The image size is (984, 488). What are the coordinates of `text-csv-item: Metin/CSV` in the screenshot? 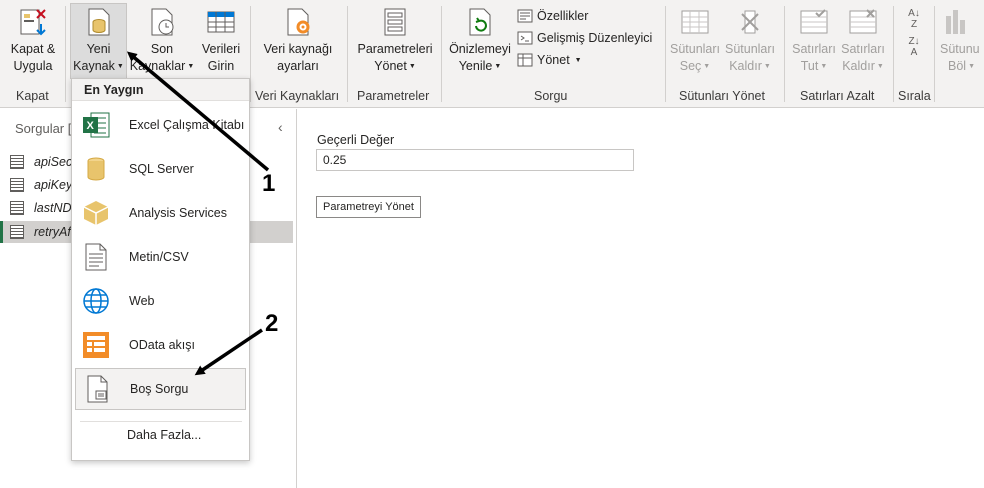 It's located at (160, 257).